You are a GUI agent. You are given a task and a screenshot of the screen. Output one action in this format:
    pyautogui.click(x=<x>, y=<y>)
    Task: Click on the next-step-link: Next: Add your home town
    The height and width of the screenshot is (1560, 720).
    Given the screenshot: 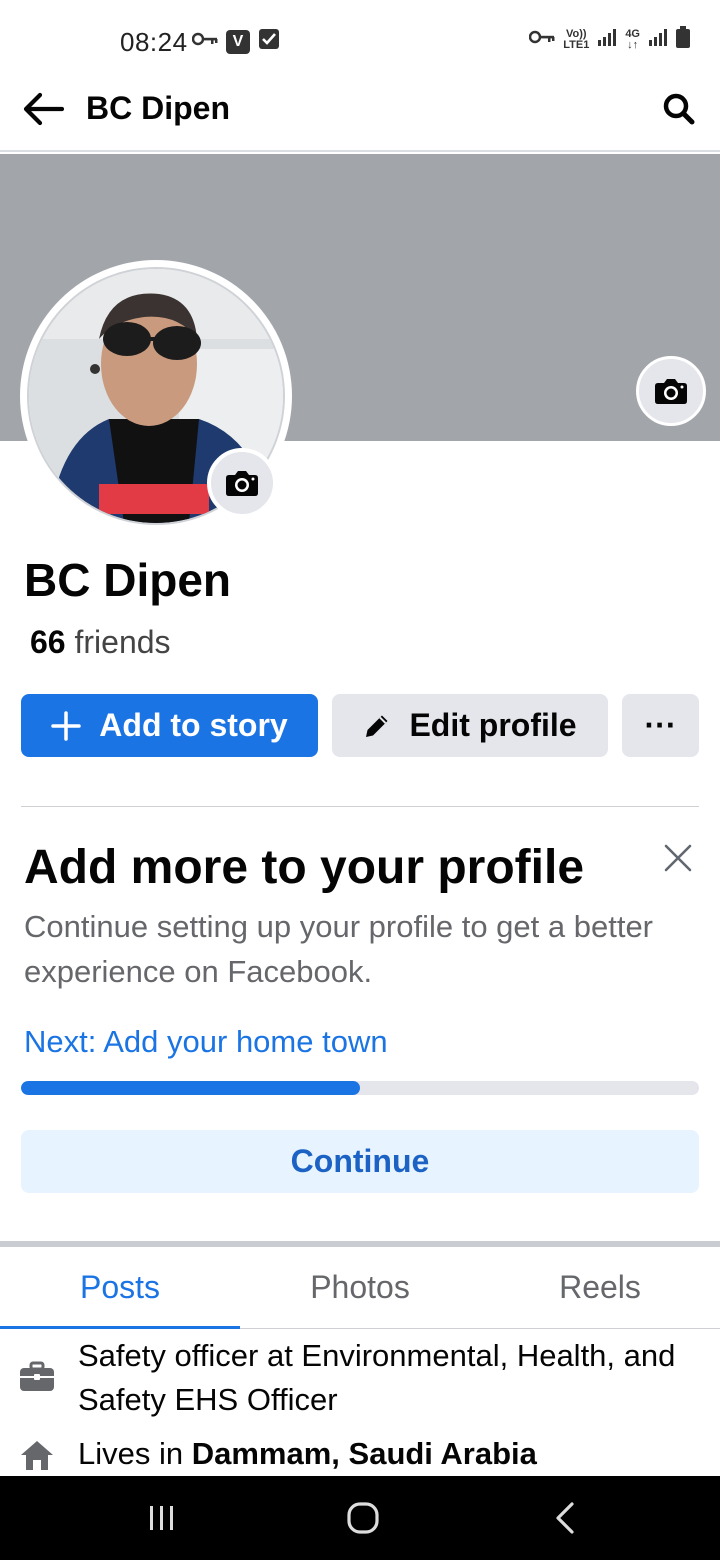 What is the action you would take?
    pyautogui.click(x=206, y=1042)
    